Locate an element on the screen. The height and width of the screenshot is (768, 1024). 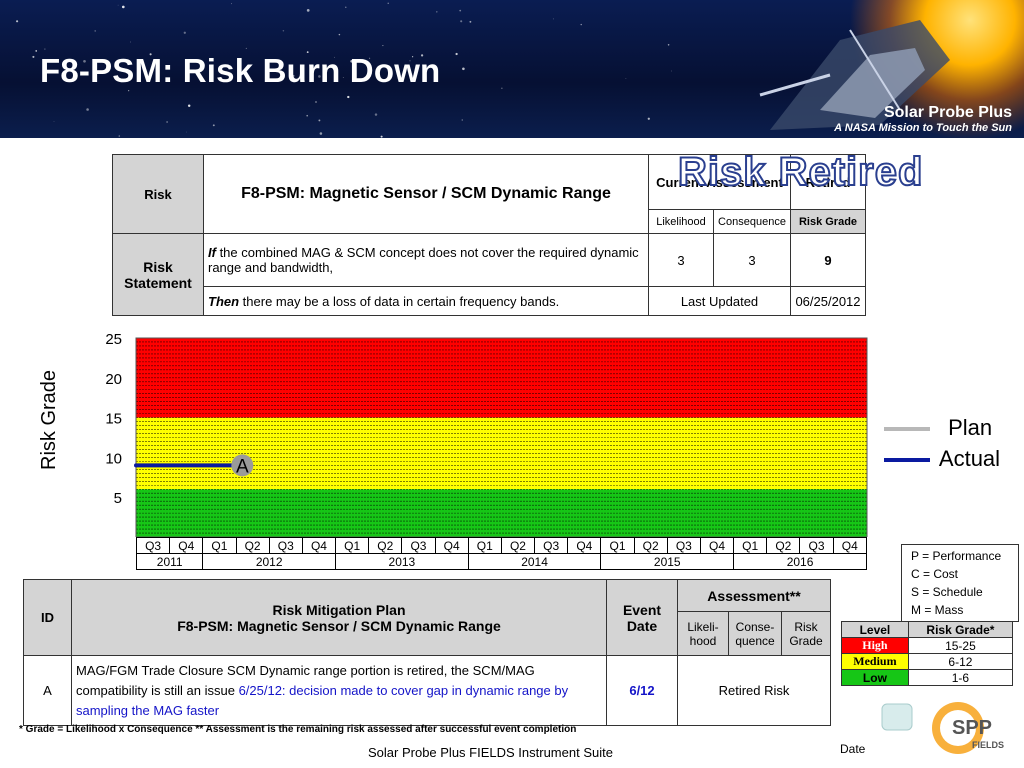
key-item: S = Schedule is located at coordinates (947, 592).